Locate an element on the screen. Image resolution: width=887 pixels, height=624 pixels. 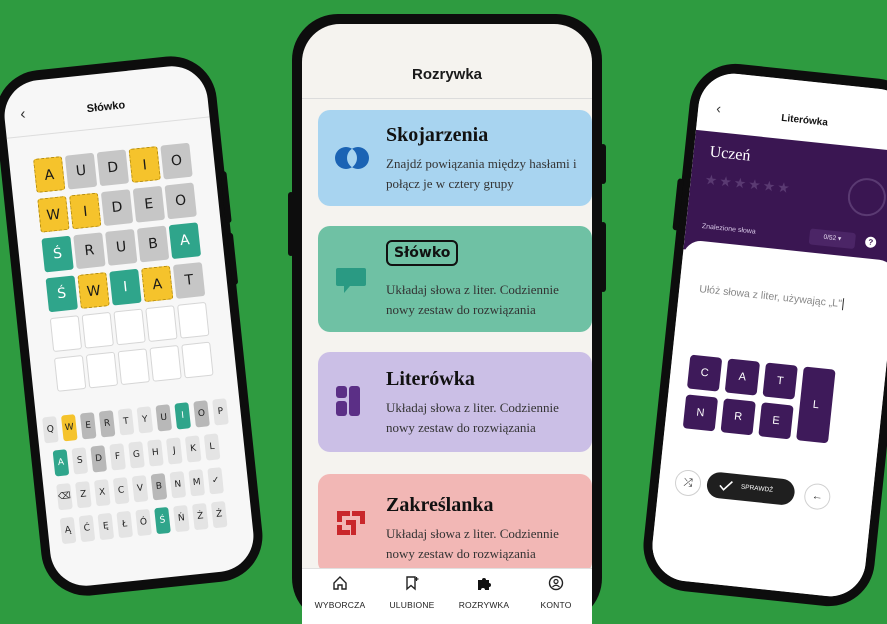
rank-label: Uczeń is located at coordinates (730, 154).